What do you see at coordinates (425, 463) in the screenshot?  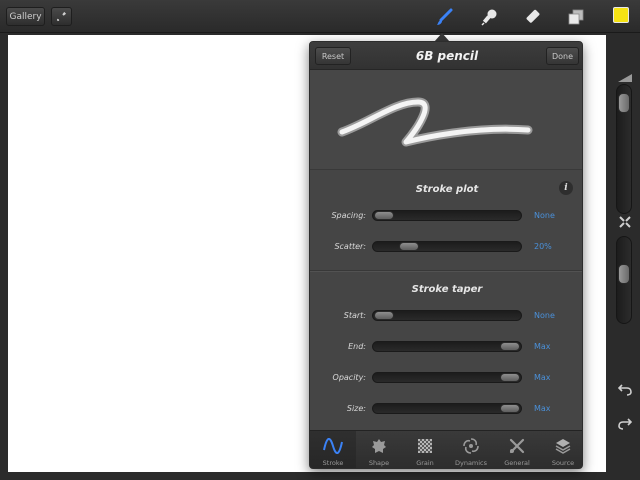 I see `tab-label: Grain` at bounding box center [425, 463].